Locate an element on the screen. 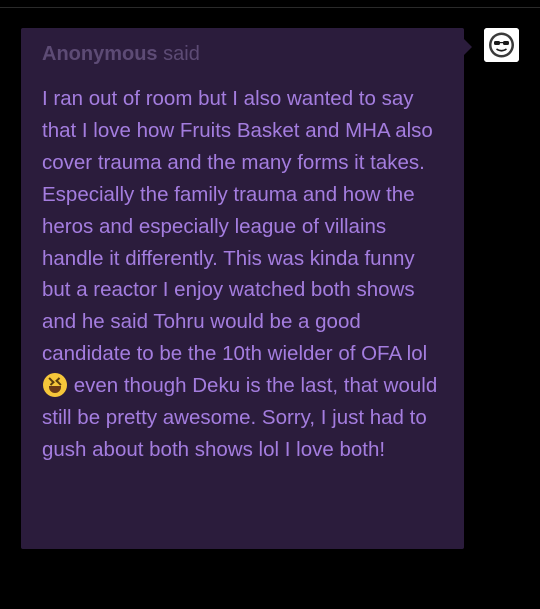 Image resolution: width=540 pixels, height=609 pixels. said-label: said is located at coordinates (181, 54).